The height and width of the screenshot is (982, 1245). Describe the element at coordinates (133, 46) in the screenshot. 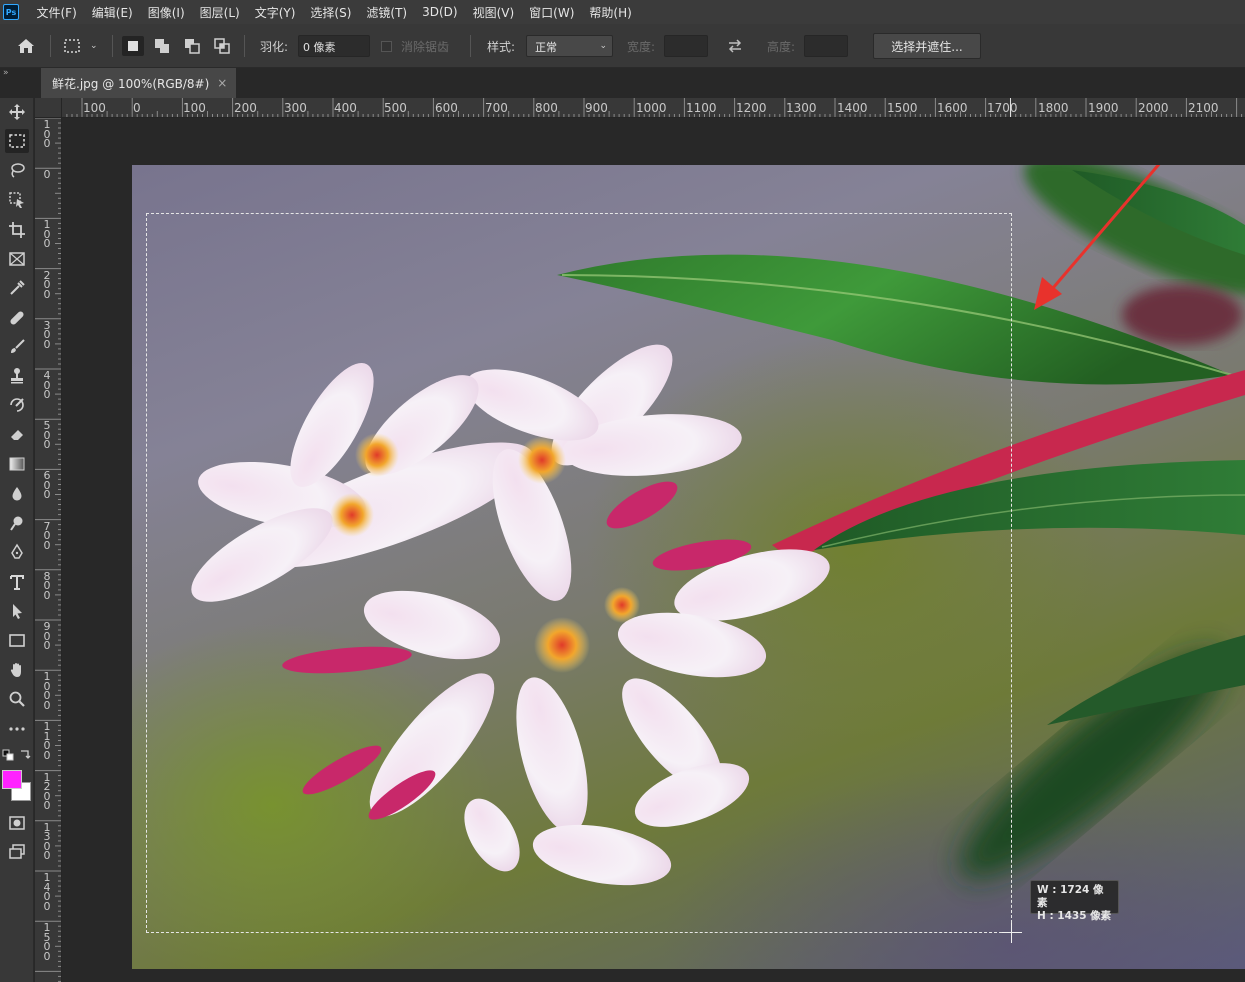

I see `new-selection-button` at that location.